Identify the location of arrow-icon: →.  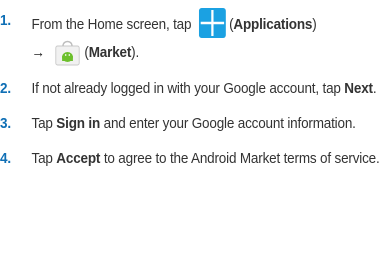
(38, 52).